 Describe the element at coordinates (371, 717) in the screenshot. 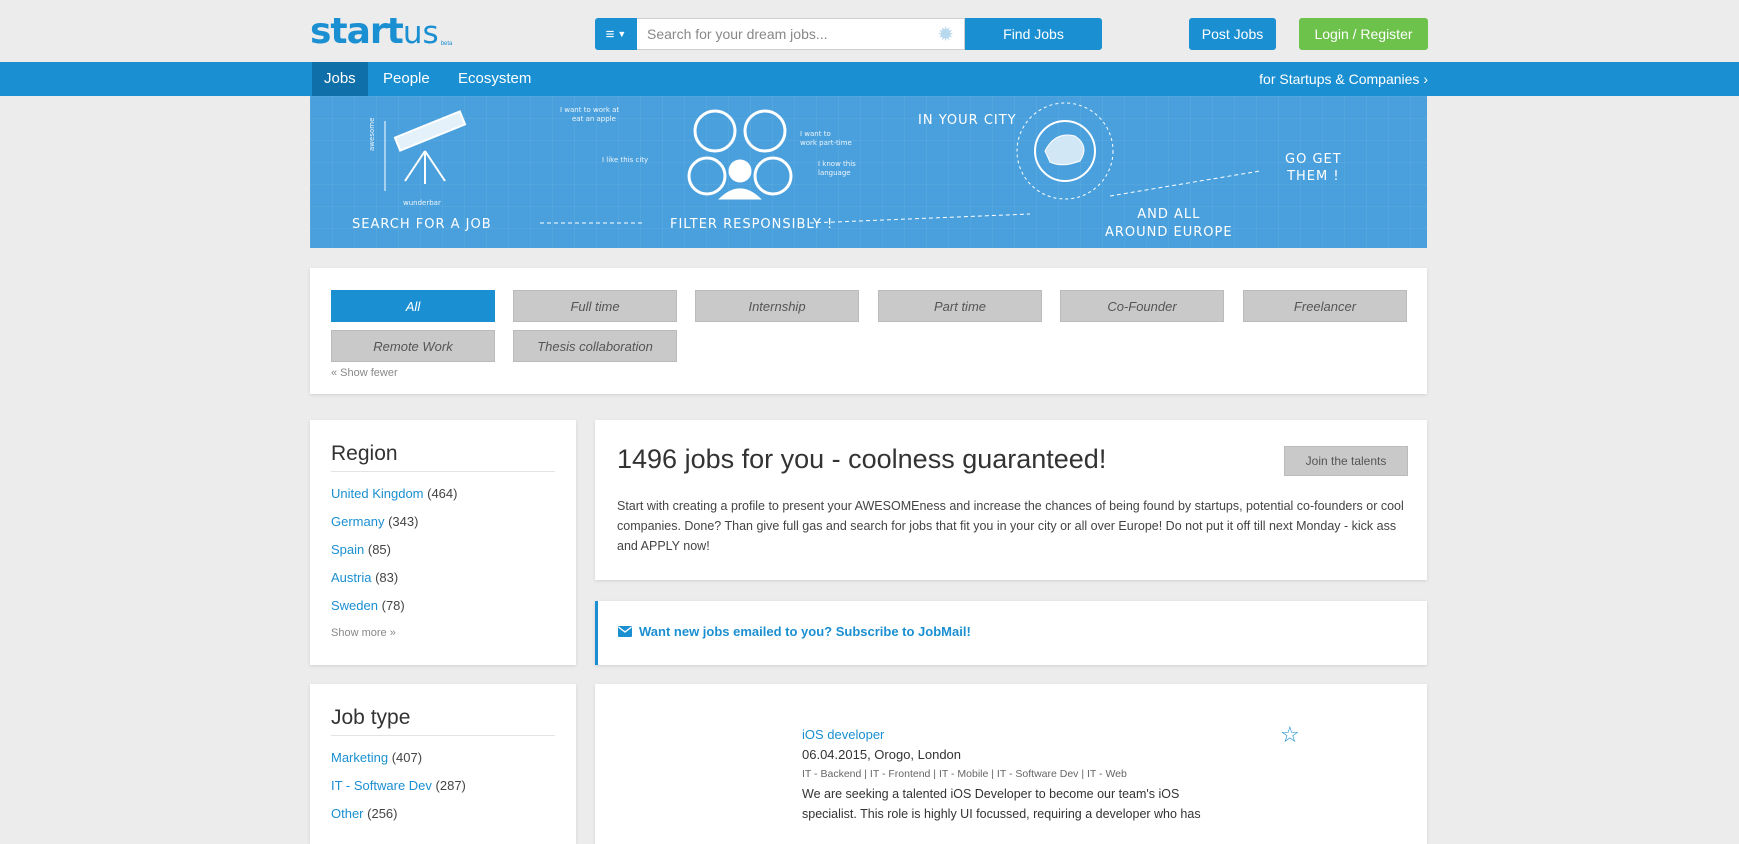

I see `job-type-title: Job type` at that location.